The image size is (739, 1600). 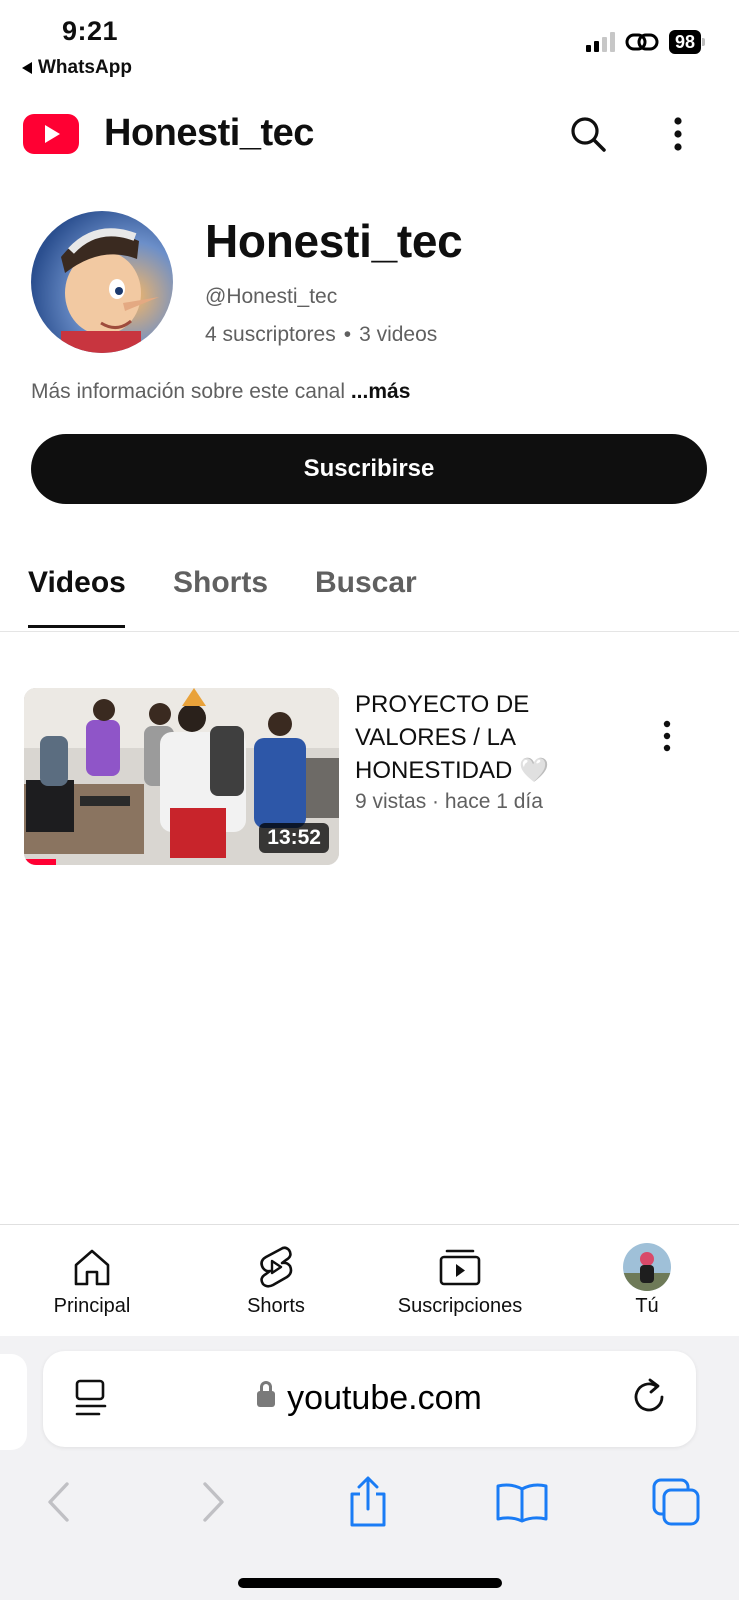 I want to click on battery-icon: 98, so click(x=686, y=42).